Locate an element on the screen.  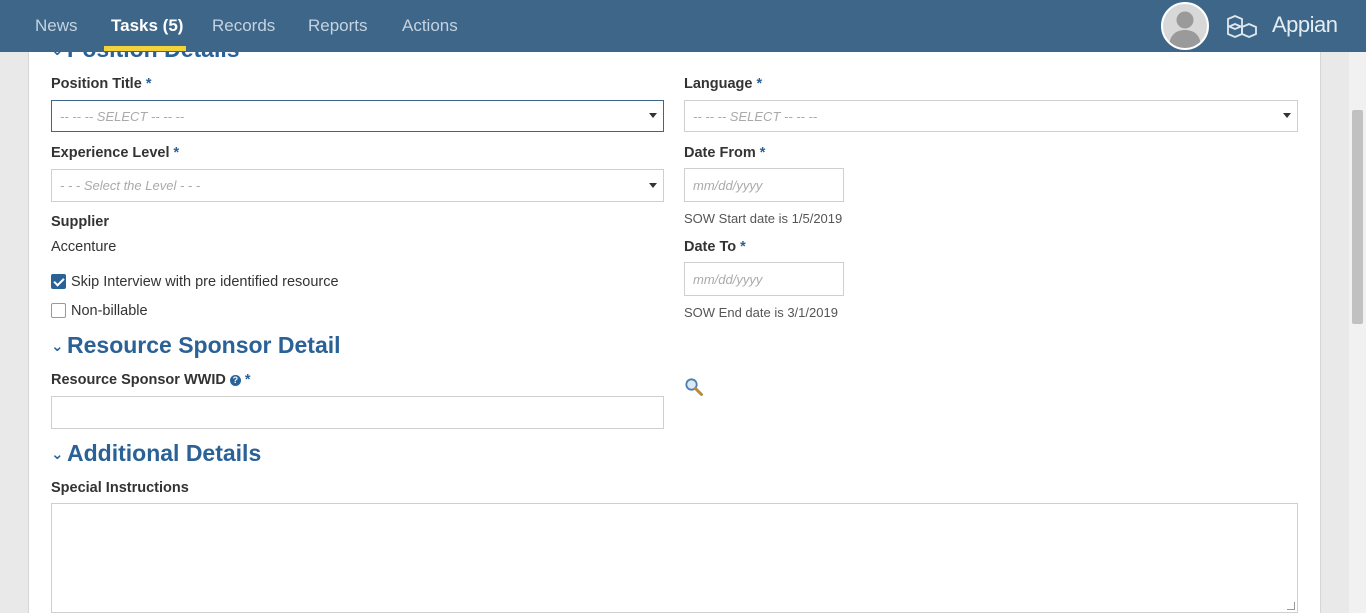
sponsor-wwid-input is located at coordinates (357, 412).